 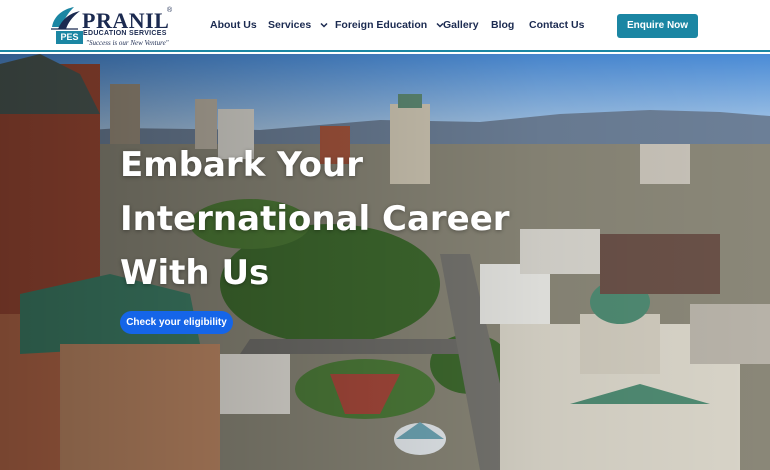 I want to click on nav-foreign-education: Foreign Education, so click(x=389, y=25).